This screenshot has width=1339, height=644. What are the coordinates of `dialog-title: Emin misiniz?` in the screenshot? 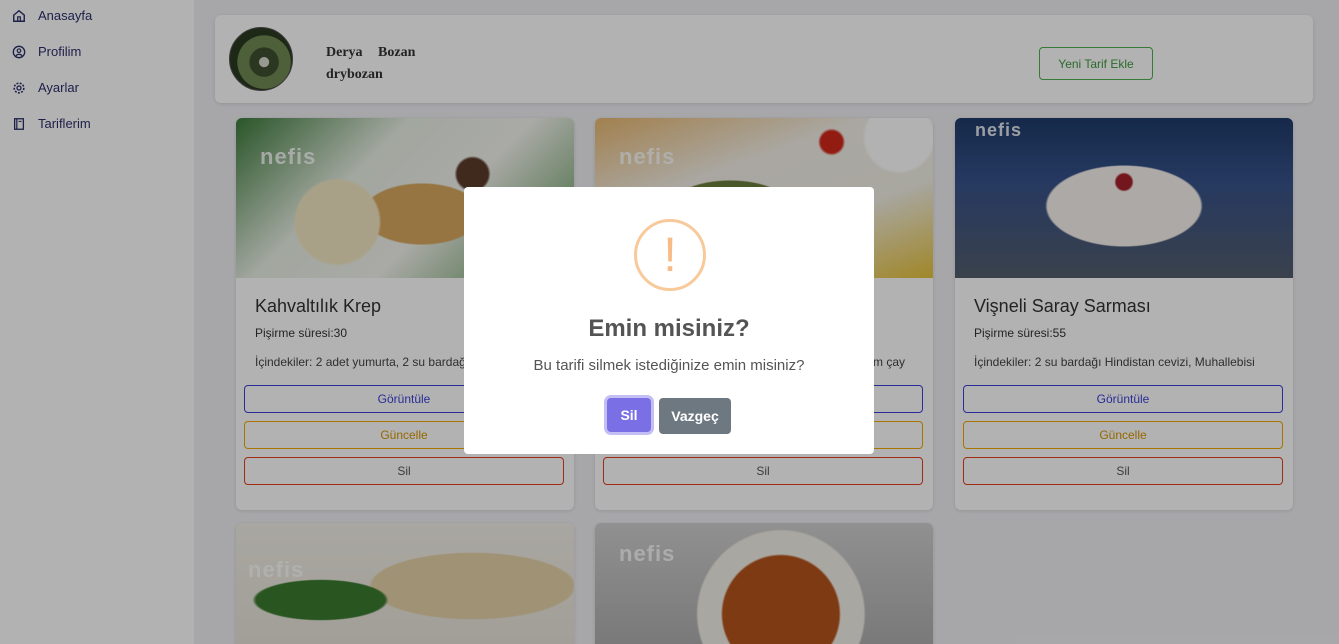 It's located at (669, 328).